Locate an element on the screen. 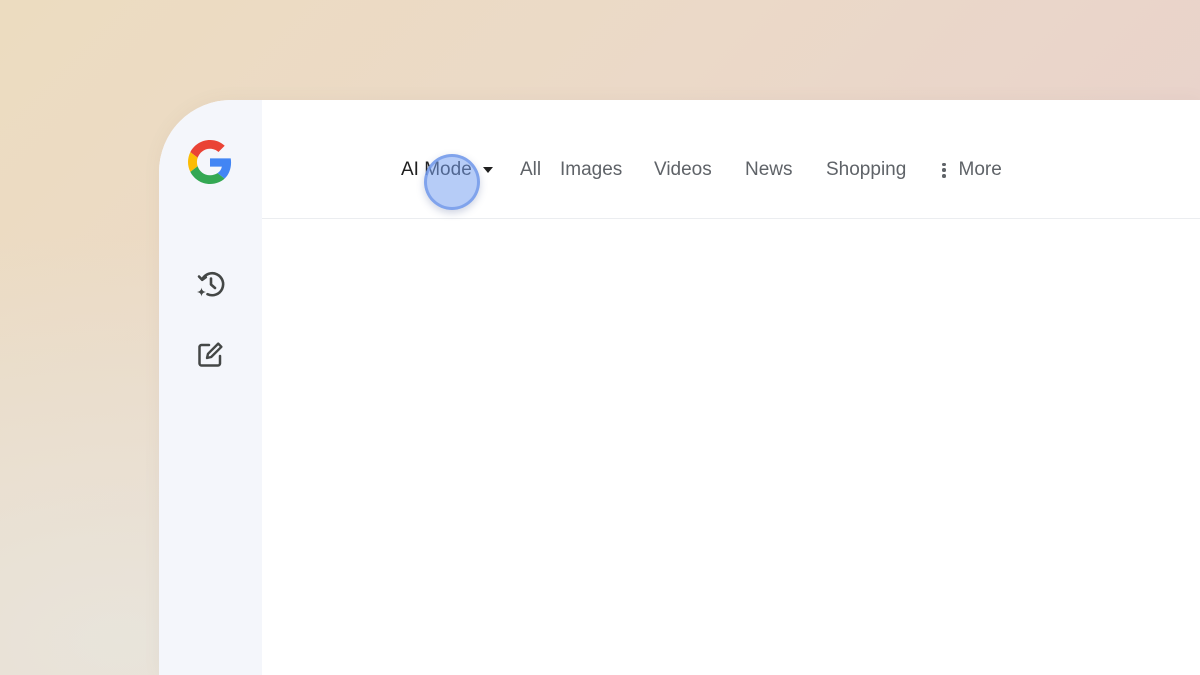  google-logo-icon is located at coordinates (210, 162).